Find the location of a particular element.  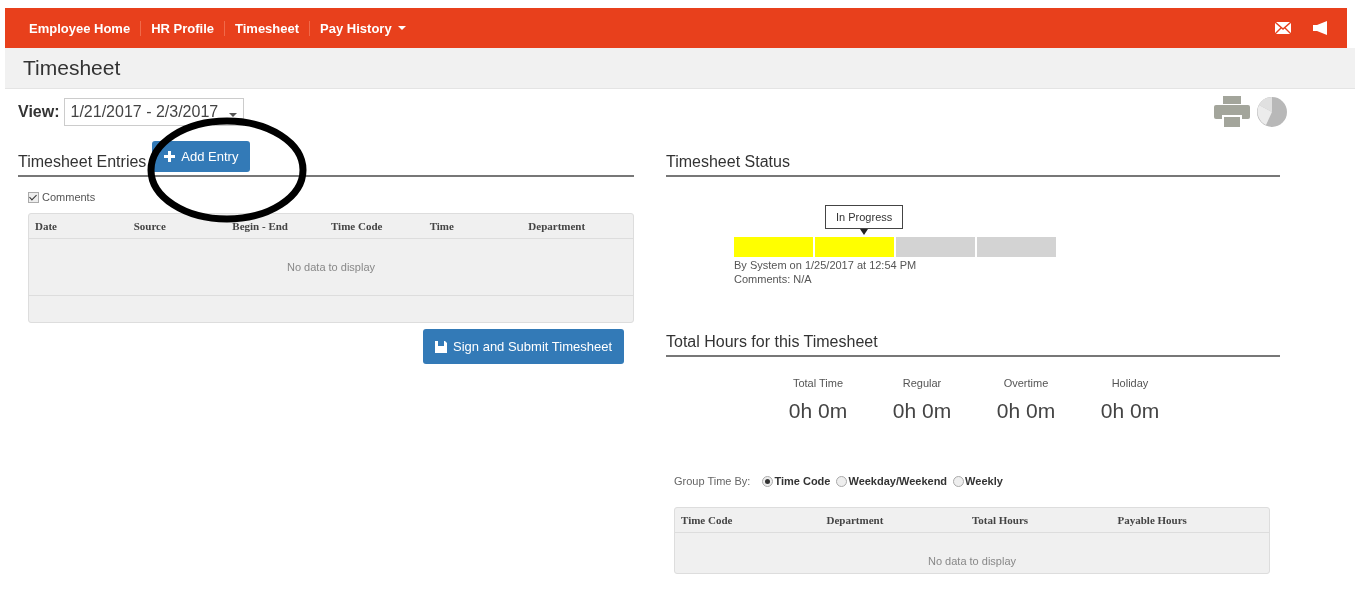

column-header: Payable Hours is located at coordinates (1190, 520).